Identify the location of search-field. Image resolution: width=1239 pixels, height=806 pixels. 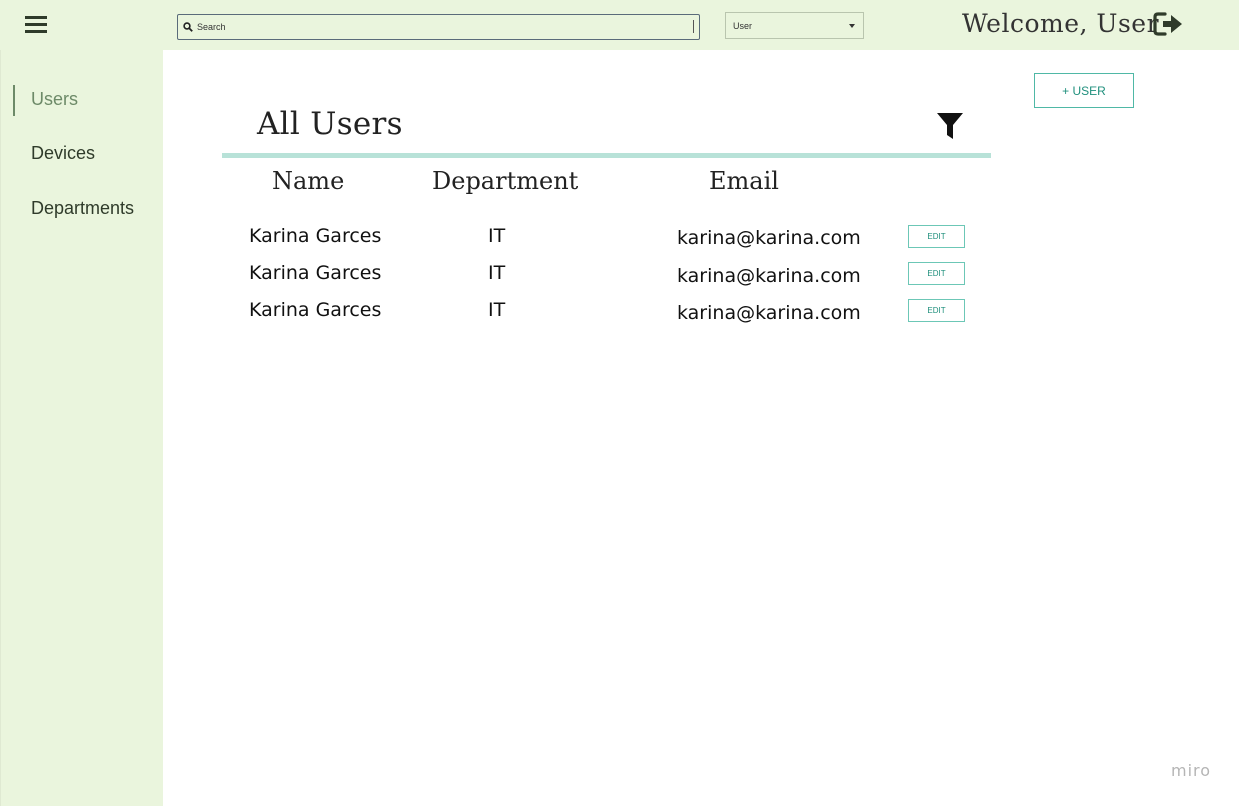
(438, 27).